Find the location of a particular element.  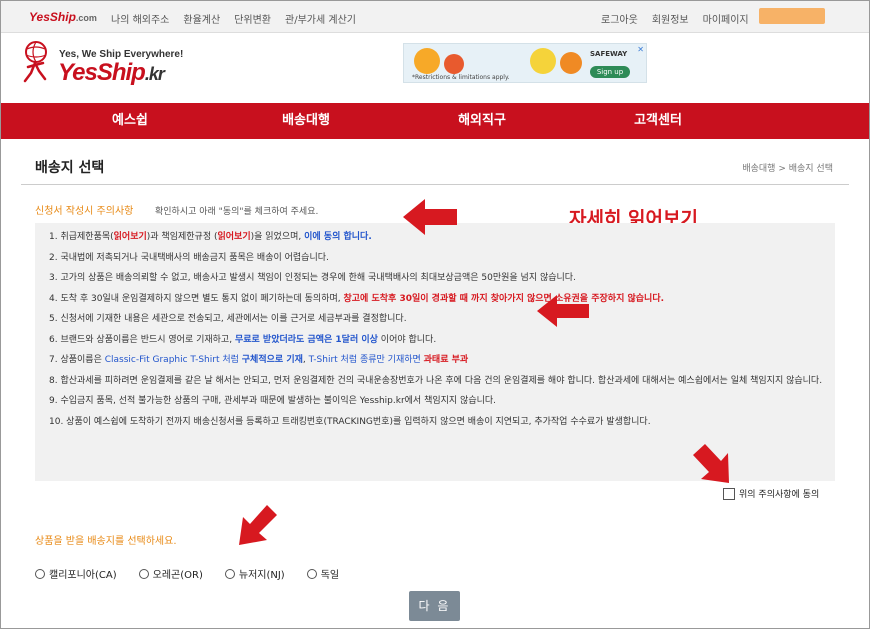

globe-runner-logo-icon is located at coordinates (36, 62).